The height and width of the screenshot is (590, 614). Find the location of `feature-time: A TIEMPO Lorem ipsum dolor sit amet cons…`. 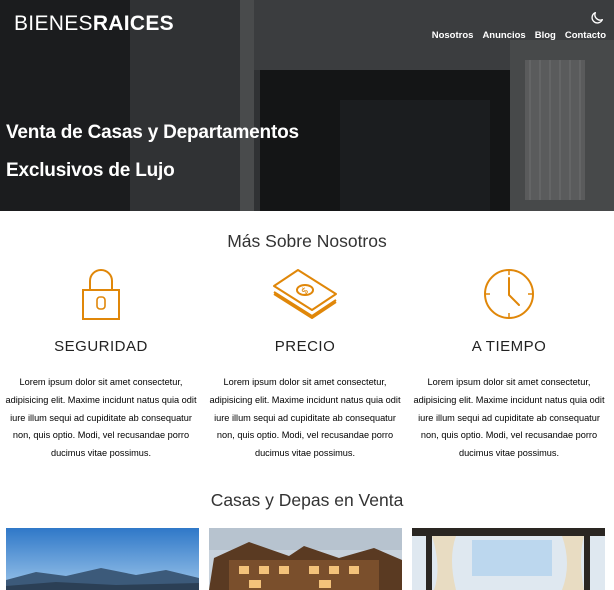

feature-time: A TIEMPO Lorem ipsum dolor sit amet cons… is located at coordinates (509, 365).